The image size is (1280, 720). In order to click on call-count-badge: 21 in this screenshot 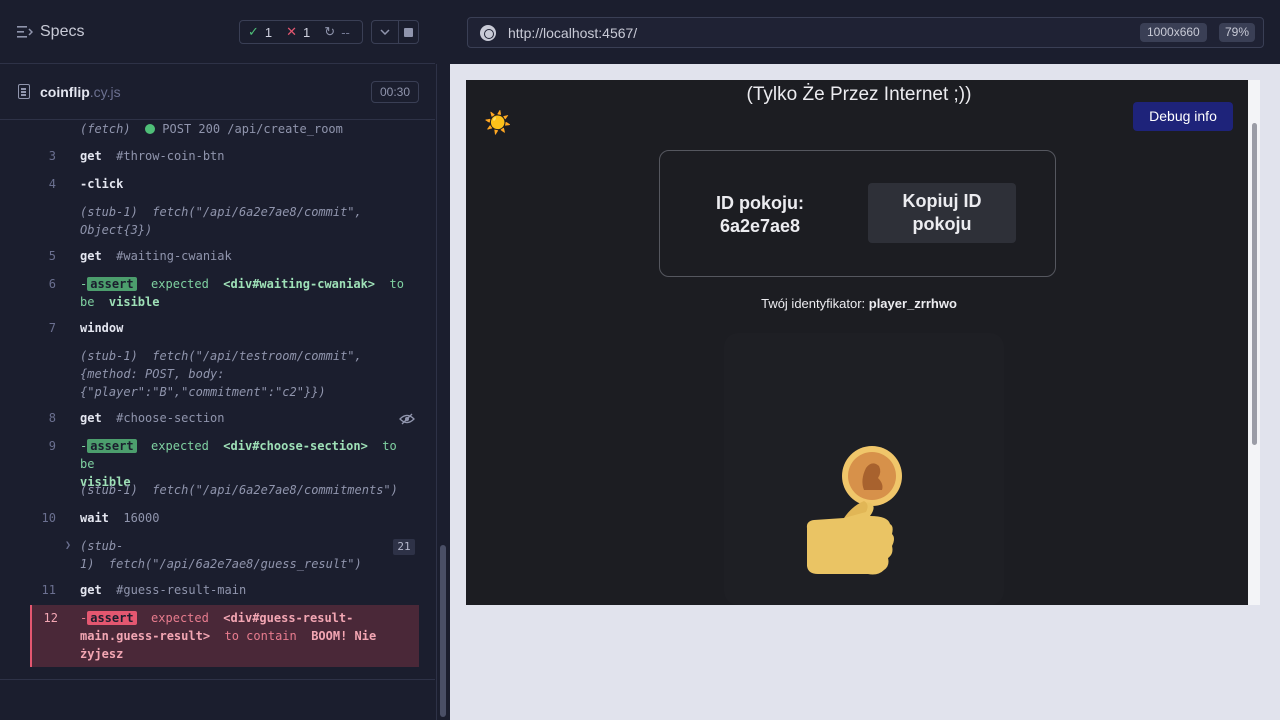, I will do `click(404, 547)`.